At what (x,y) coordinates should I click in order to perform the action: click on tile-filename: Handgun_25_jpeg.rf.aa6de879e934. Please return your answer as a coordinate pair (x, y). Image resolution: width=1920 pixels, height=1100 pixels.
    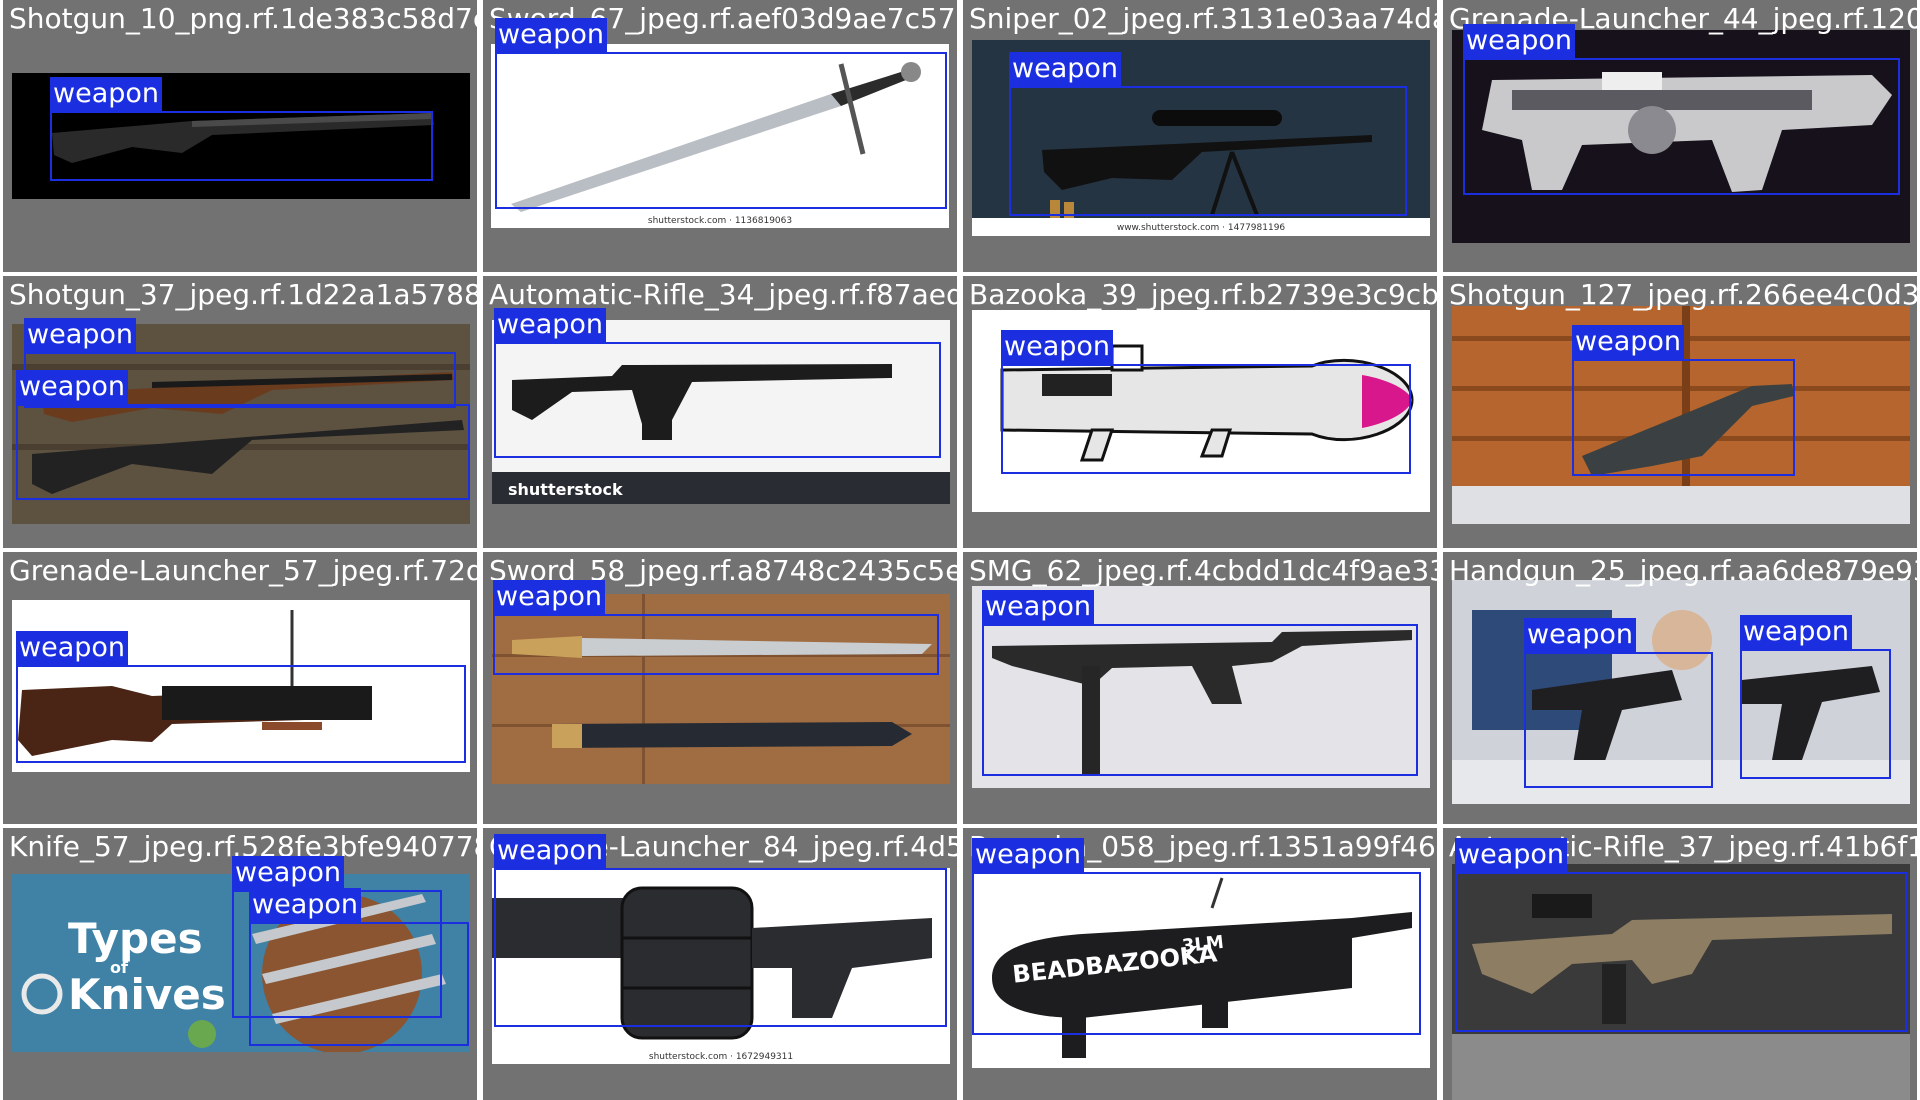
    Looking at the image, I should click on (1683, 570).